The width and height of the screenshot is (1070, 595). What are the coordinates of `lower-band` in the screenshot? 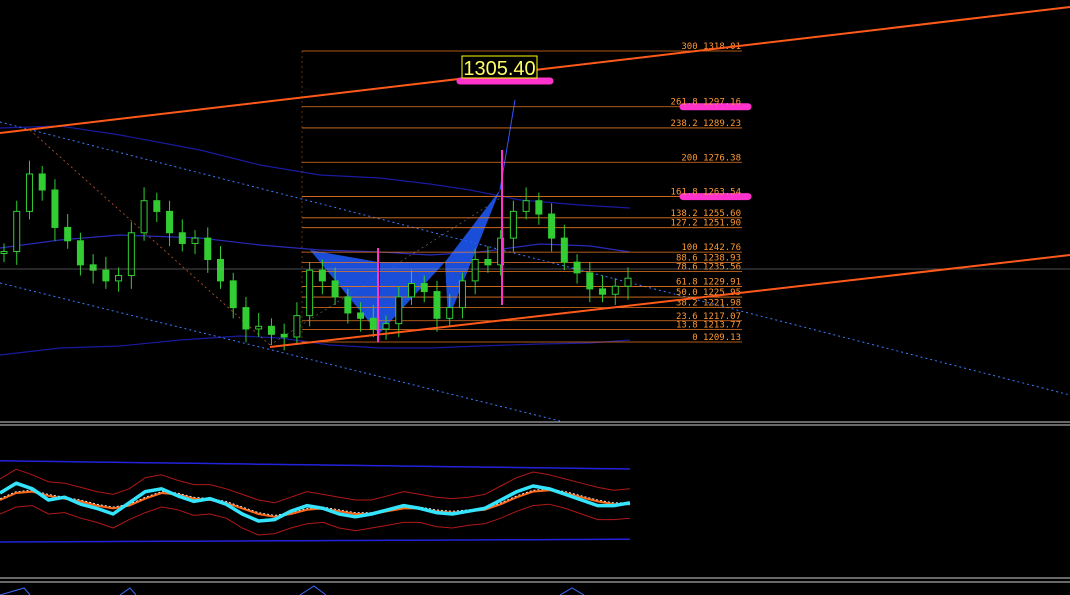 It's located at (315, 345).